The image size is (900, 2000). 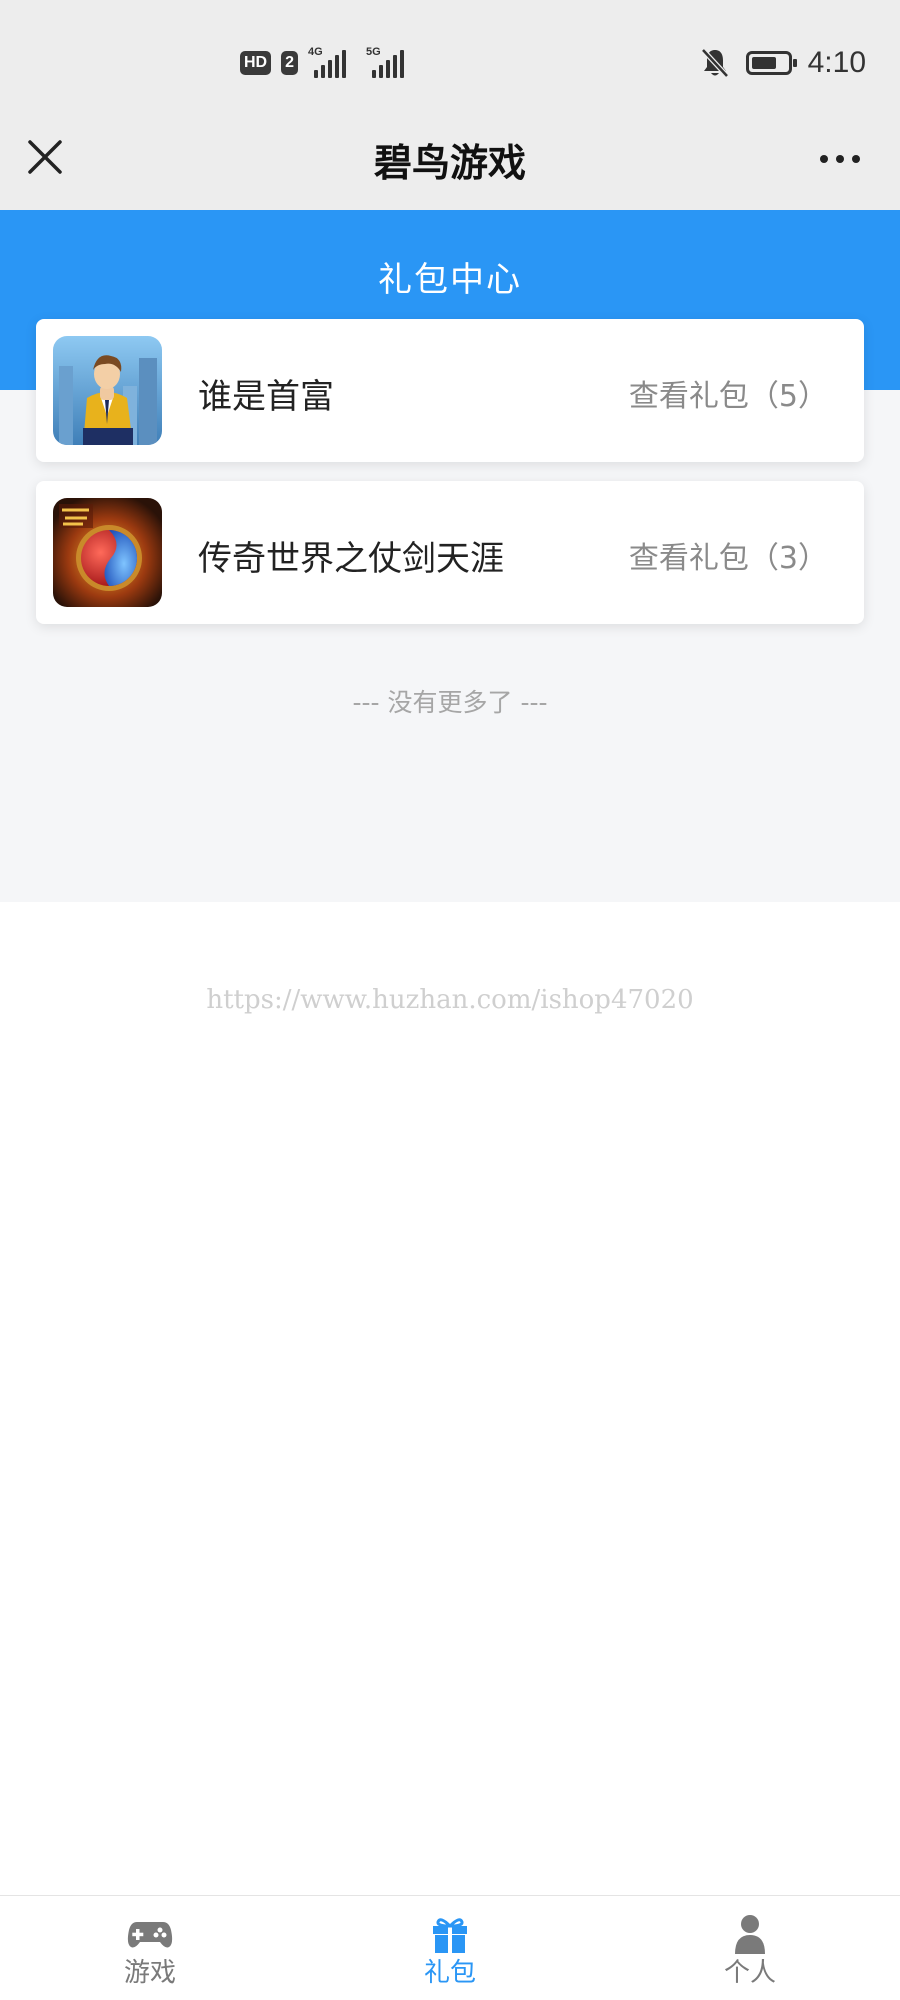 What do you see at coordinates (771, 63) in the screenshot?
I see `battery-icon` at bounding box center [771, 63].